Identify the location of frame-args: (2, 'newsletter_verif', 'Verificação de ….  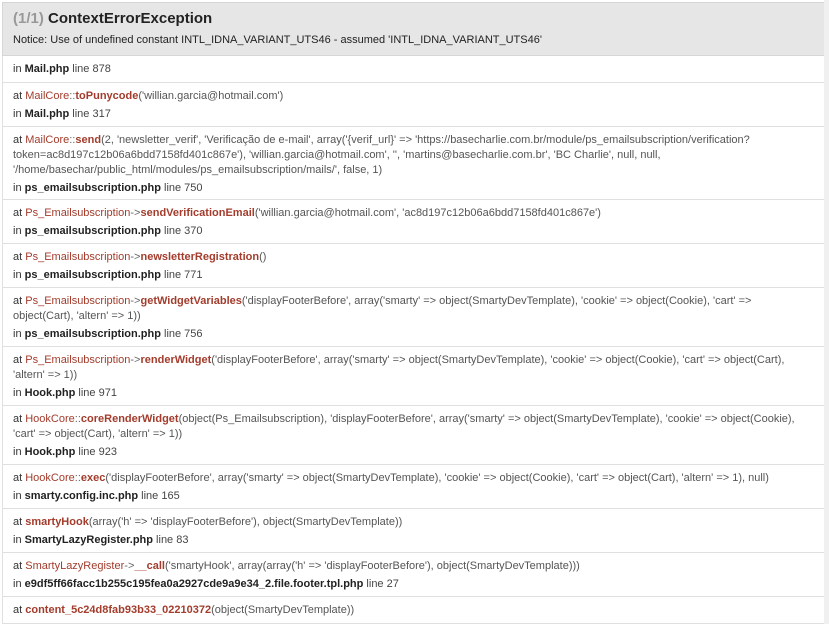
(425, 140).